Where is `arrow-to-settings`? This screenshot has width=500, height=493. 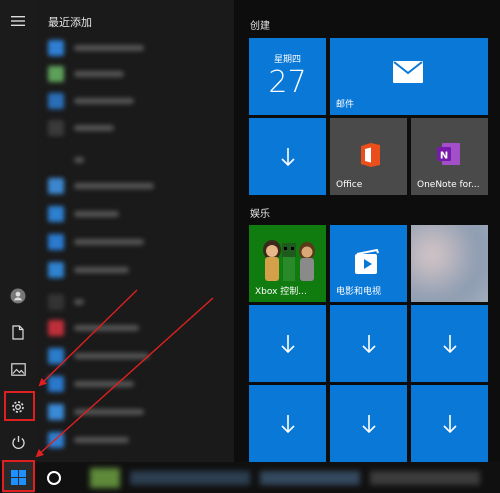
arrow-to-settings is located at coordinates (88, 338).